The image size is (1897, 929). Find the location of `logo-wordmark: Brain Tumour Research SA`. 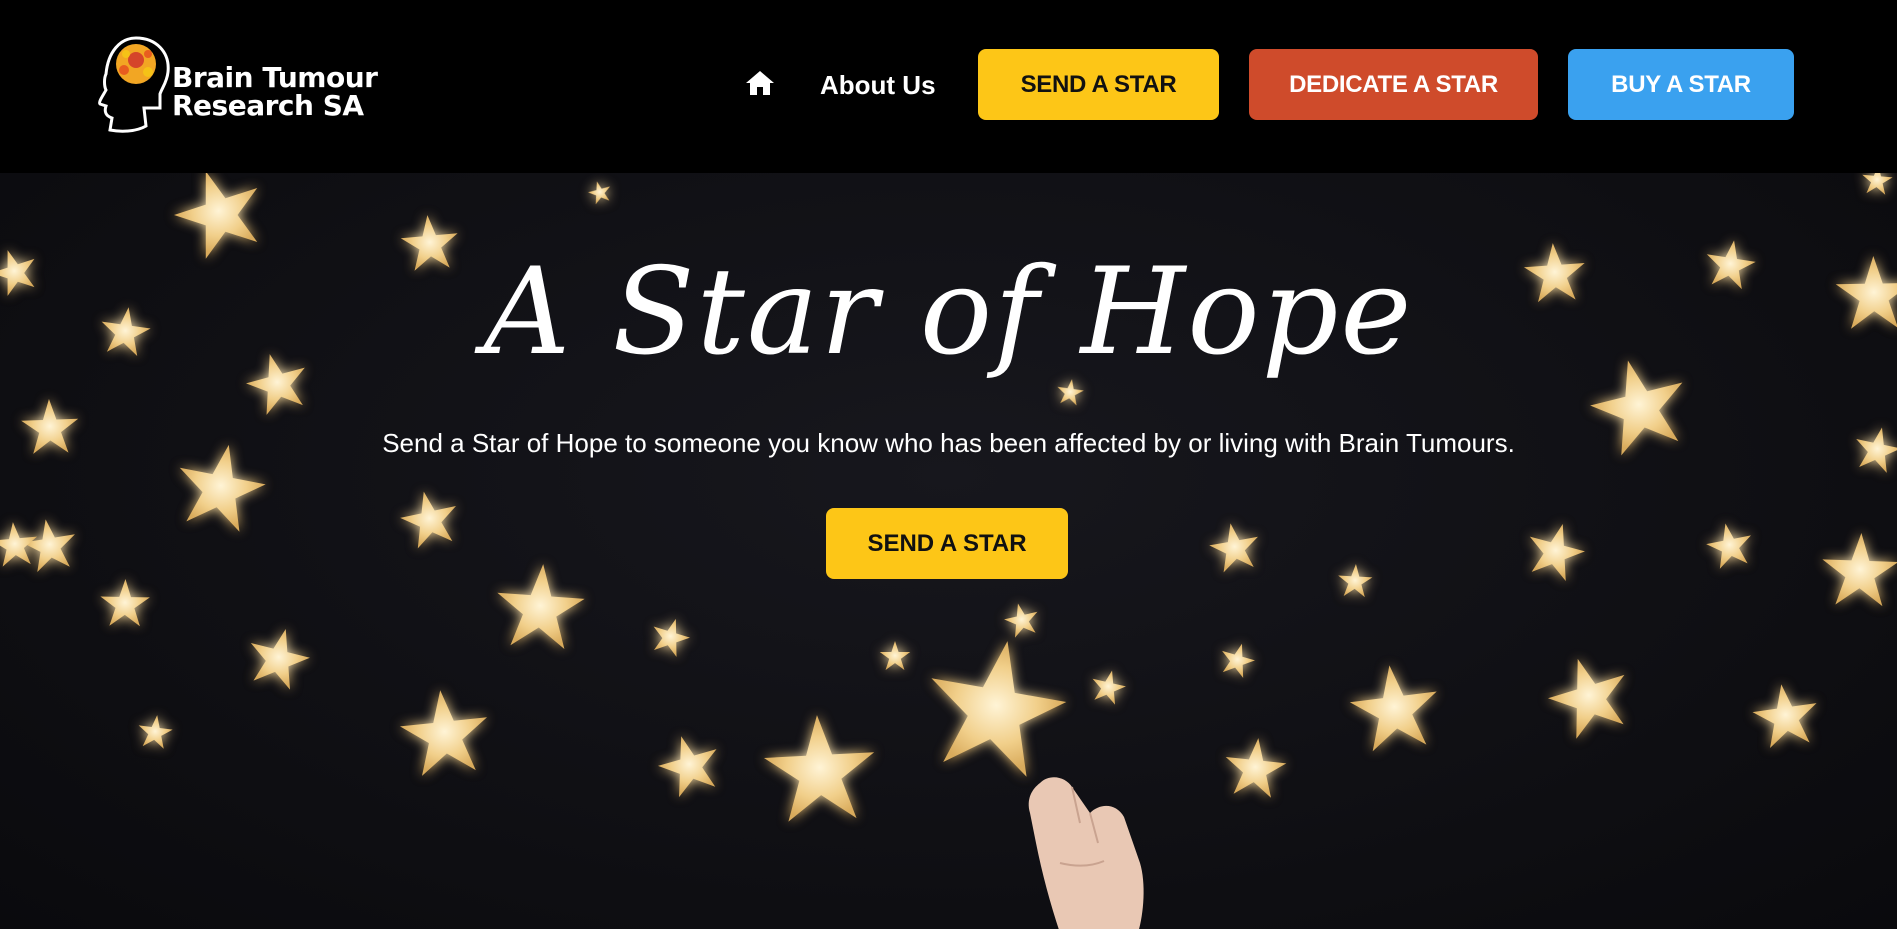

logo-wordmark: Brain Tumour Research SA is located at coordinates (275, 91).